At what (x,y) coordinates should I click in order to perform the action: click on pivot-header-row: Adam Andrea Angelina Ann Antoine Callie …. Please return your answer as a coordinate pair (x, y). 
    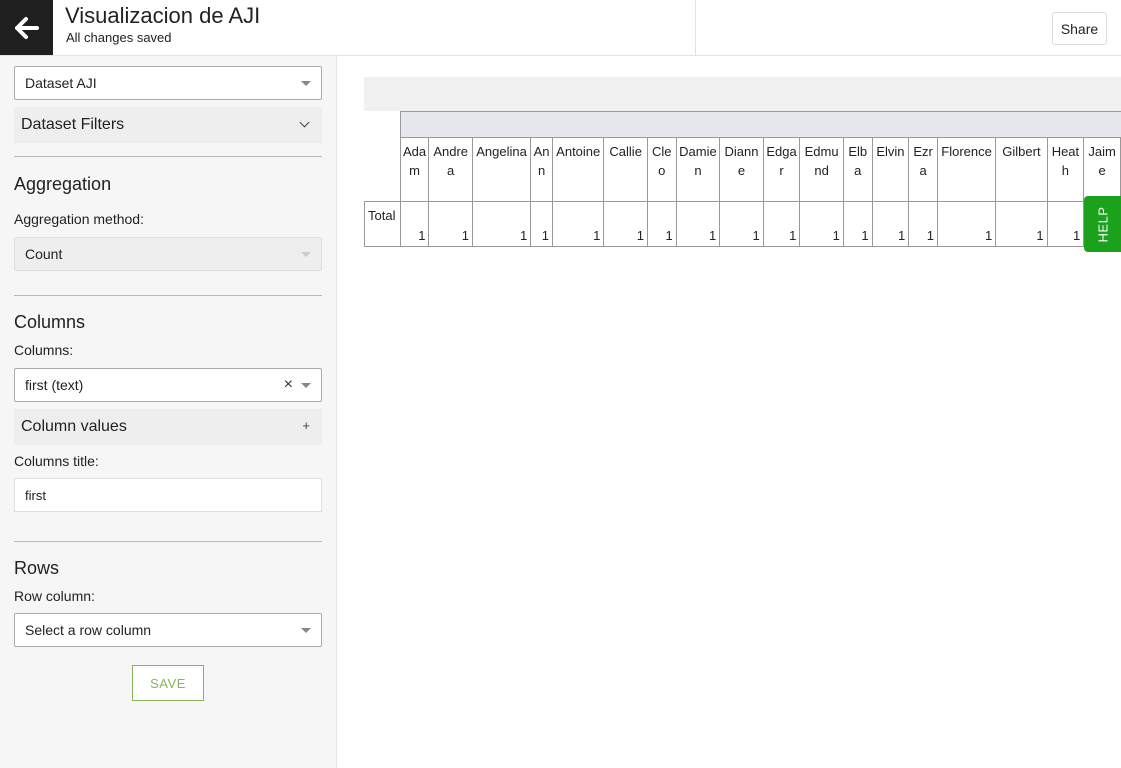
    Looking at the image, I should click on (742, 169).